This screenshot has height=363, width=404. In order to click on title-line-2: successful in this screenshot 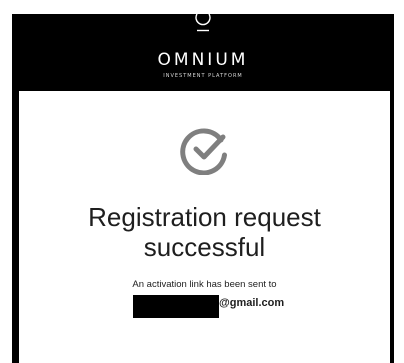, I will do `click(204, 247)`.